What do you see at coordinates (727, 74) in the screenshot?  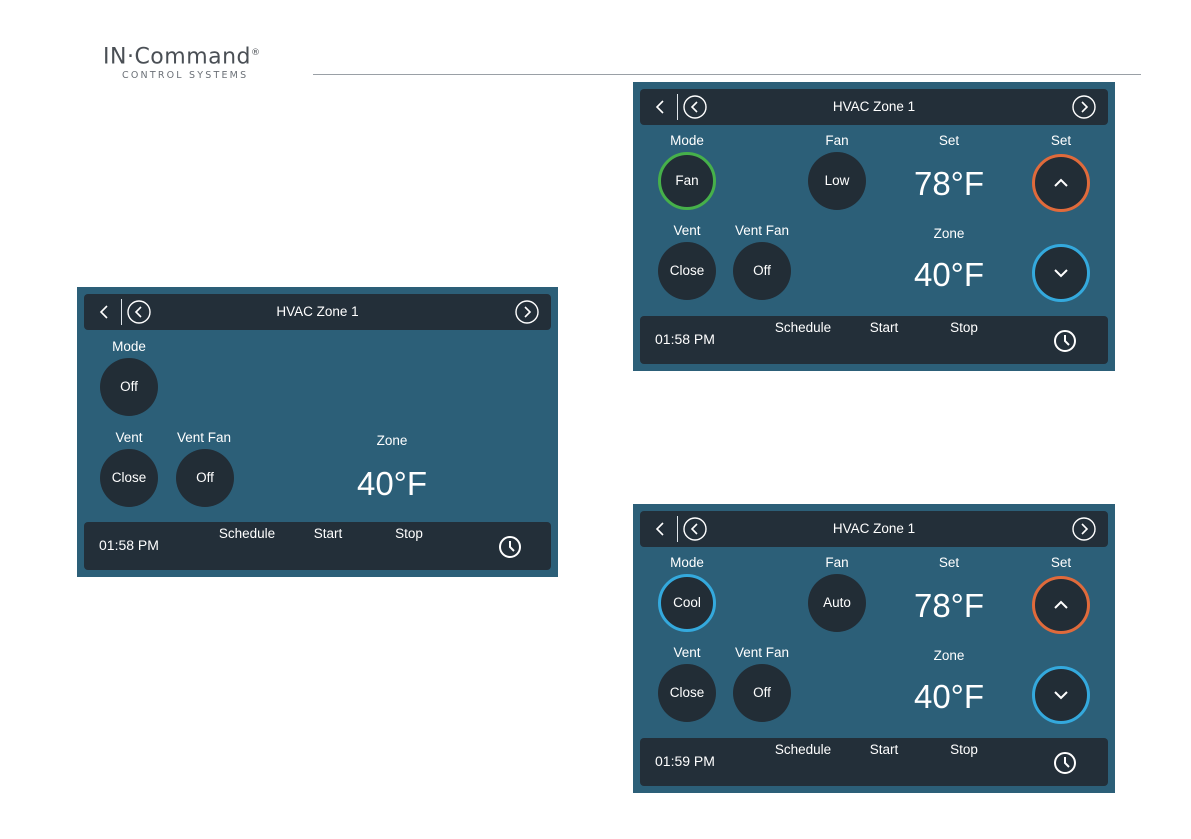 I see `header-divider` at bounding box center [727, 74].